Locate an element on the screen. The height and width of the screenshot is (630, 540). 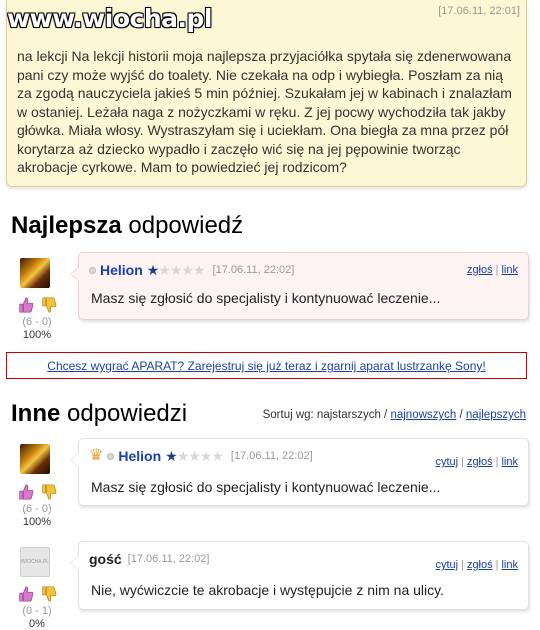
sort-newest-link: najnowszych is located at coordinates (423, 415).